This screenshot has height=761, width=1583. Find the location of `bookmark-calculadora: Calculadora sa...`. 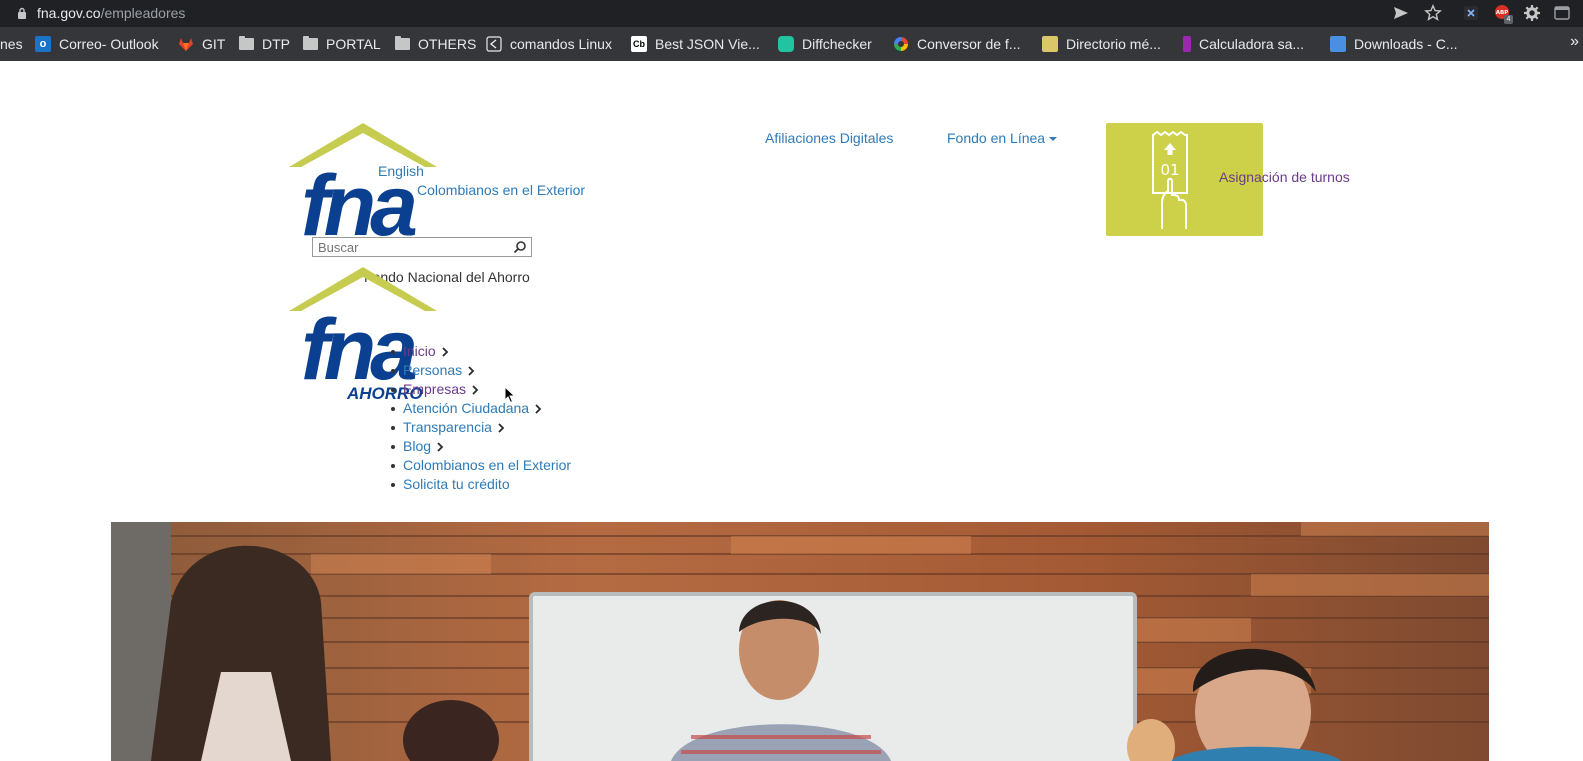

bookmark-calculadora: Calculadora sa... is located at coordinates (1243, 44).